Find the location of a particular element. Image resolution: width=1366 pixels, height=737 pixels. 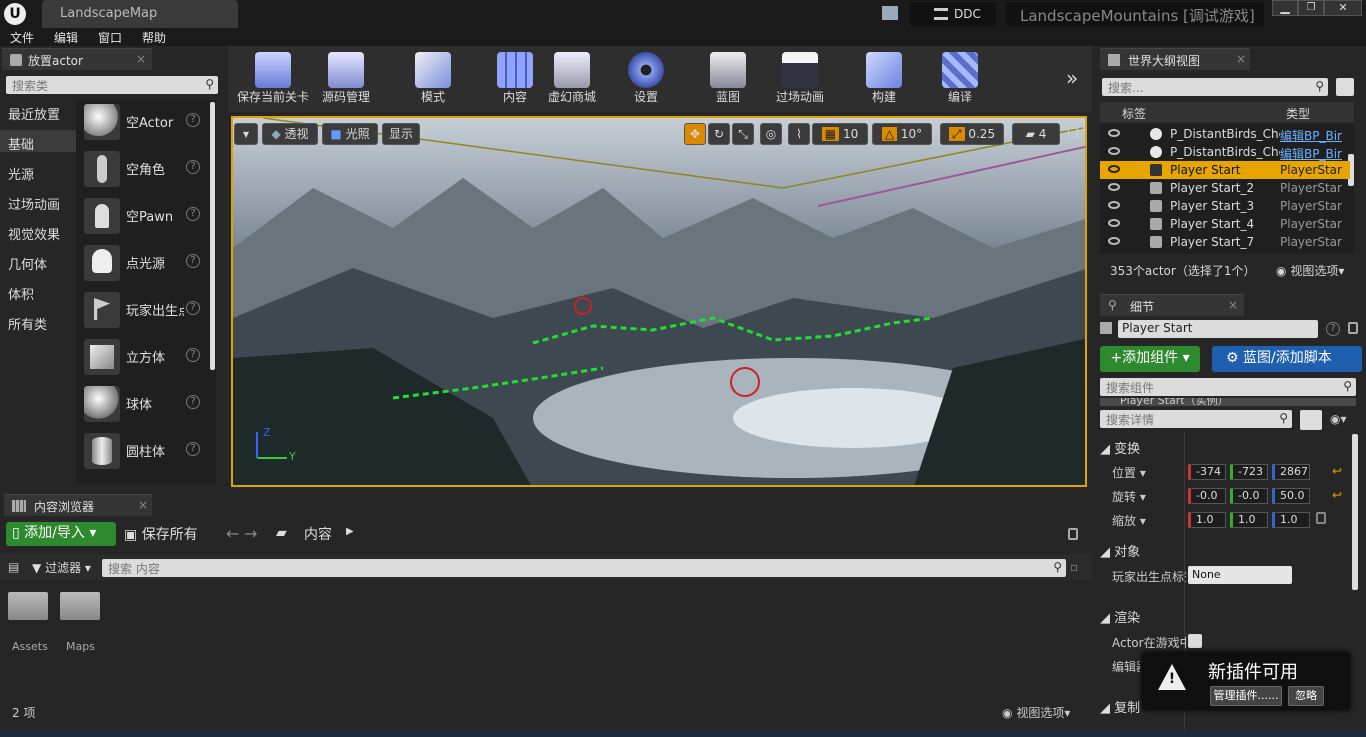

cinematics-button: 过场动画 is located at coordinates (800, 79).